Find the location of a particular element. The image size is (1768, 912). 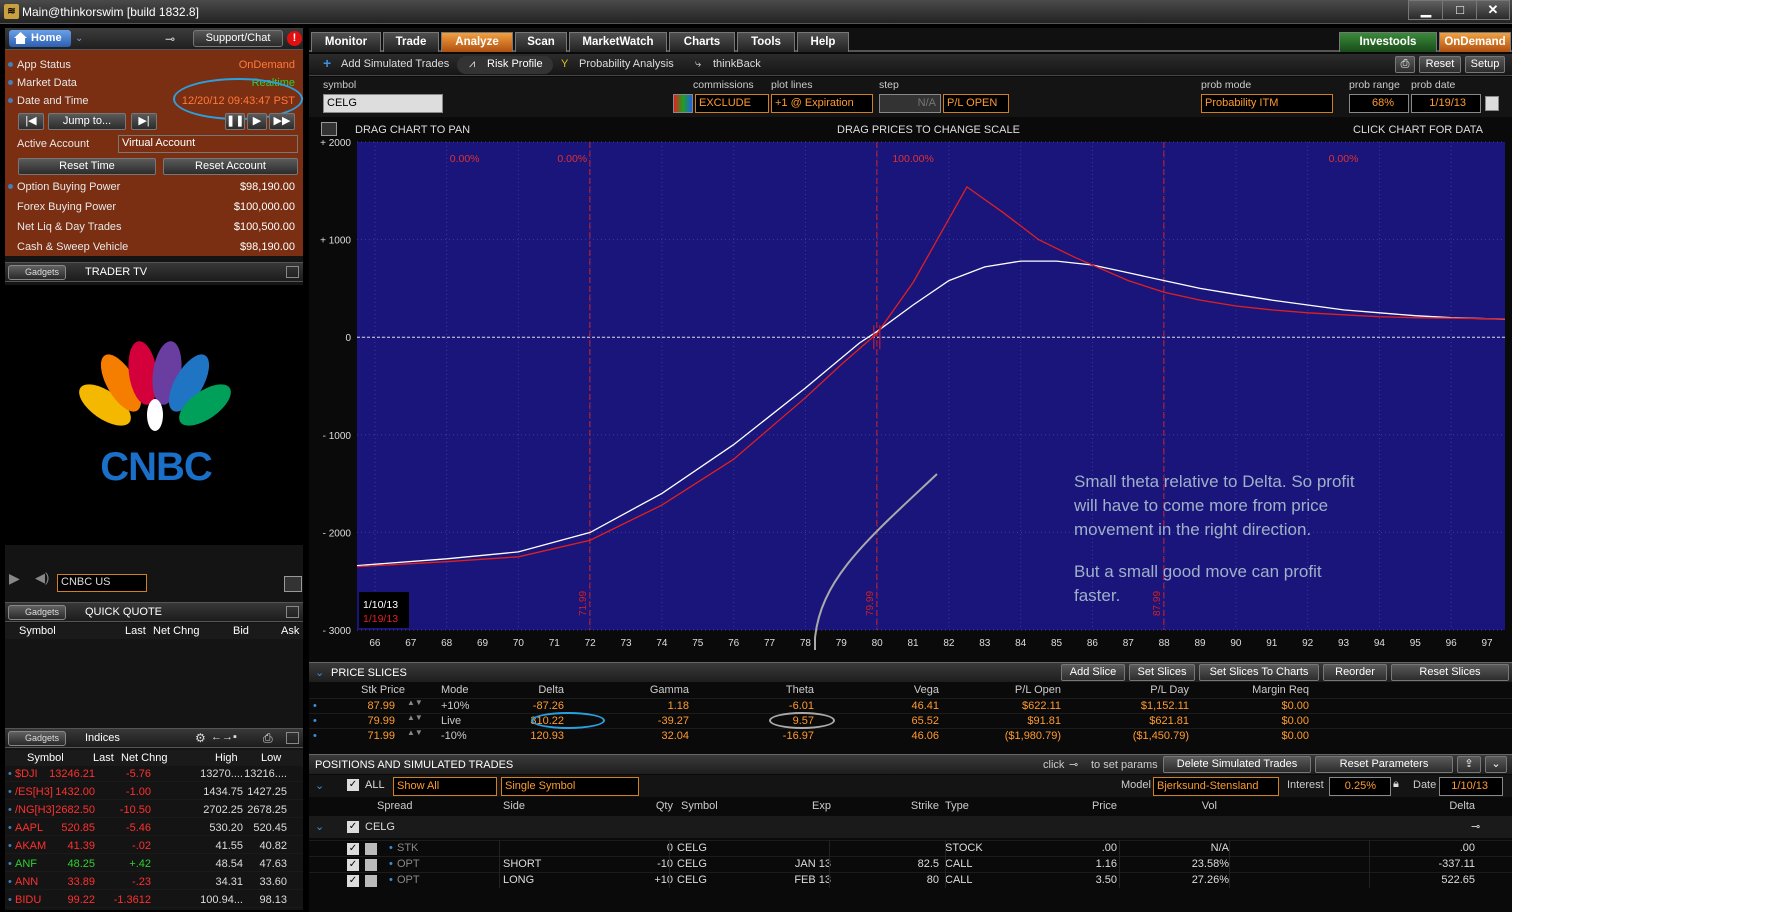

single-symbol-select: Single Symbol is located at coordinates (570, 786).